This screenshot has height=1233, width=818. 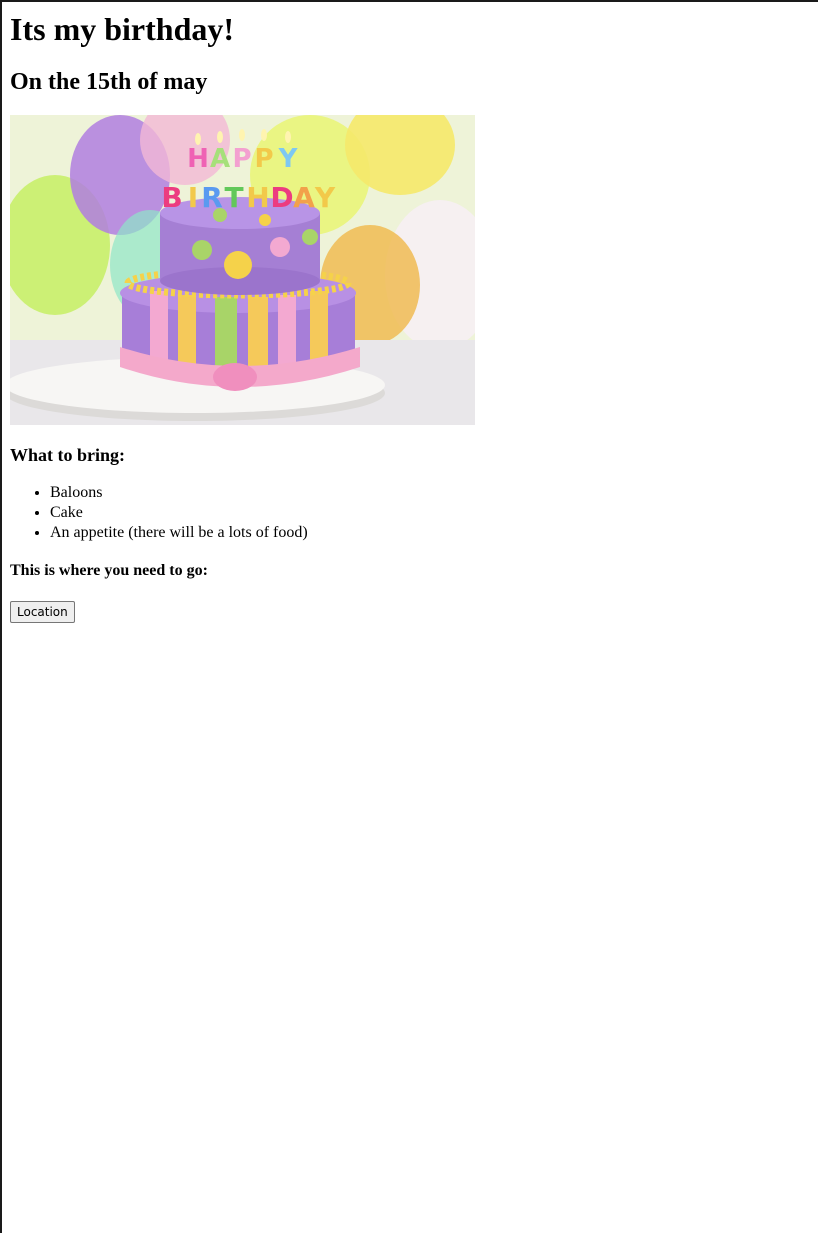 I want to click on list-item: Cake, so click(x=430, y=513).